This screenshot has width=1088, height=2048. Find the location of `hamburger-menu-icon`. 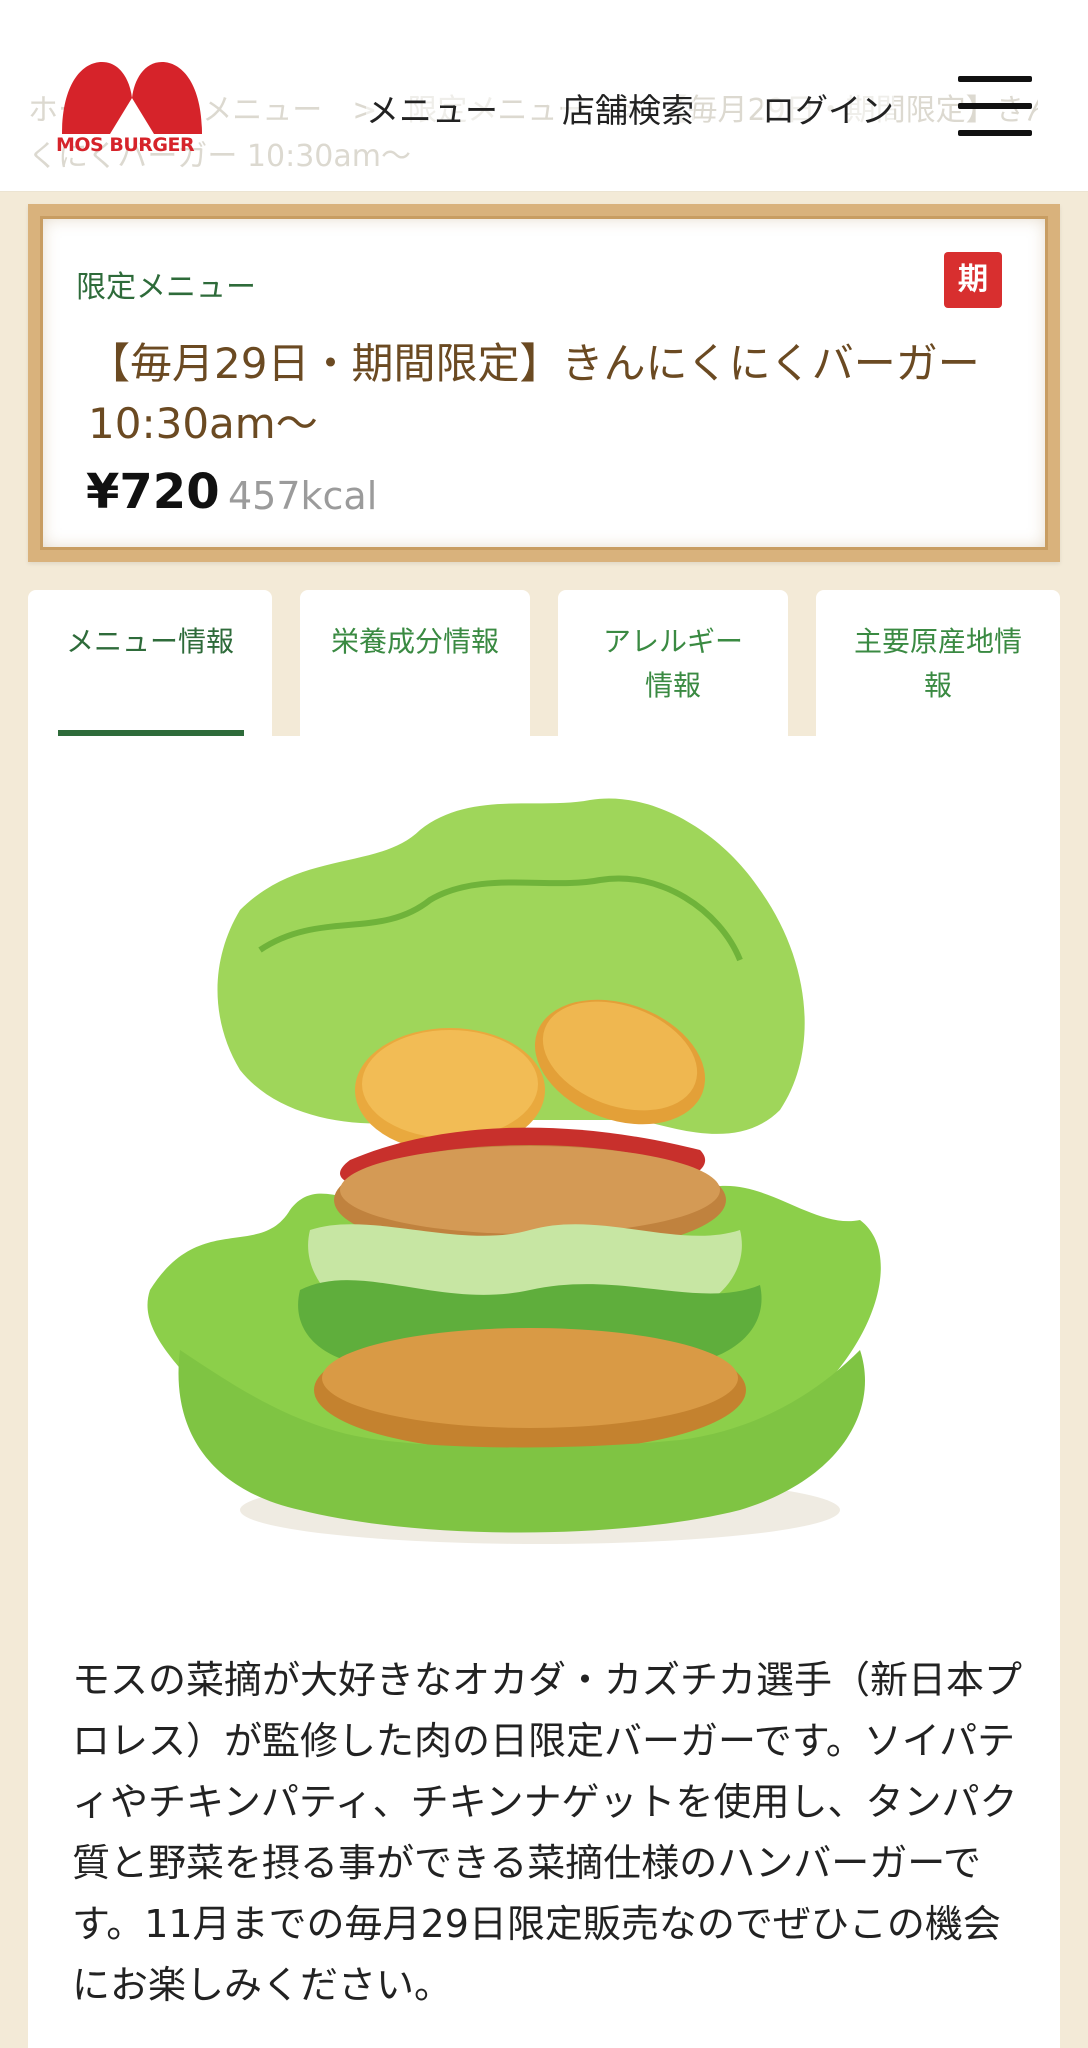

hamburger-menu-icon is located at coordinates (995, 106).